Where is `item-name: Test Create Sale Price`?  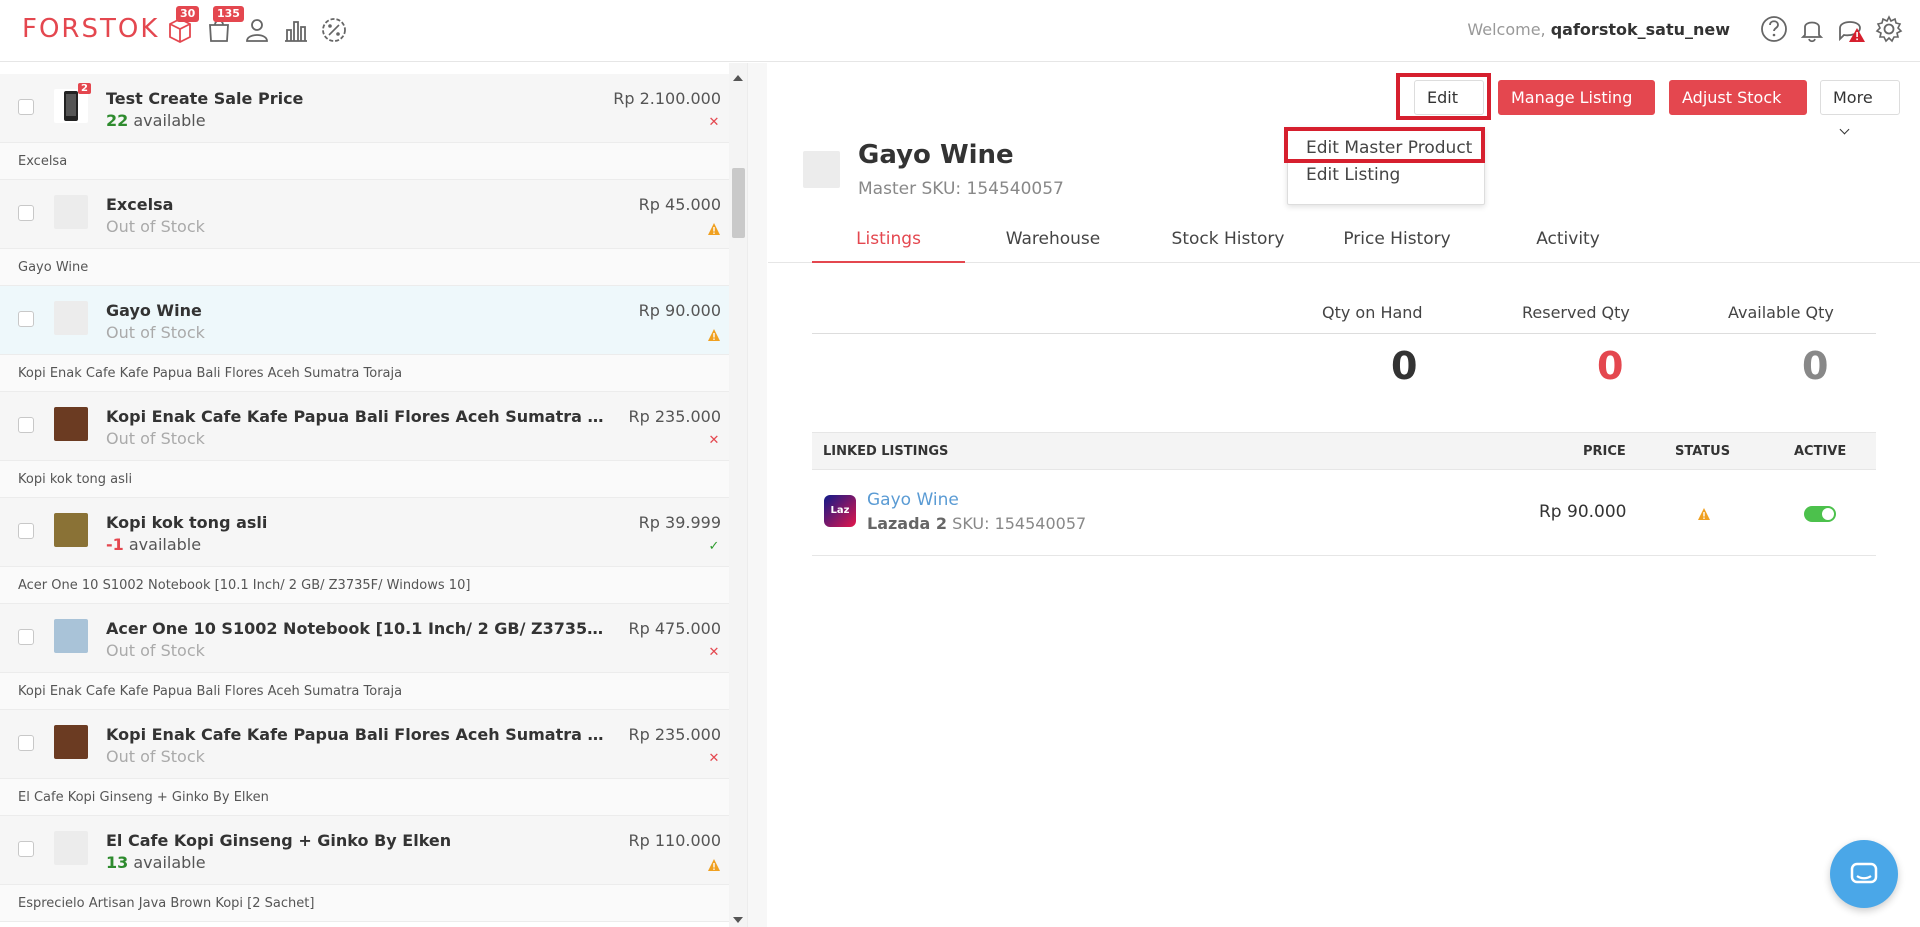 item-name: Test Create Sale Price is located at coordinates (356, 98).